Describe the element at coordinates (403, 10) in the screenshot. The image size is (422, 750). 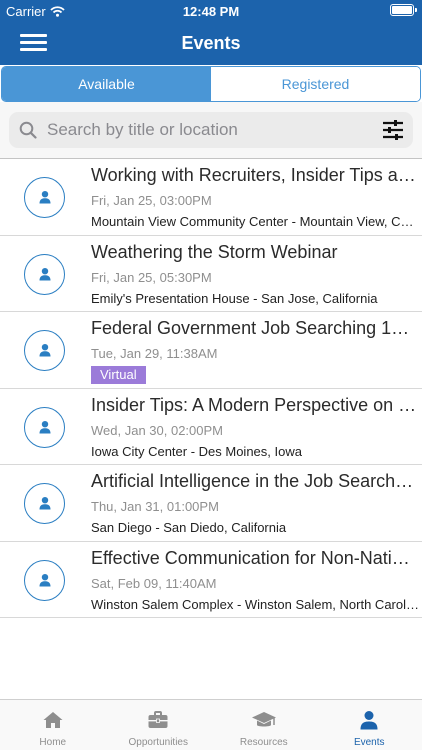
I see `battery-icon` at that location.